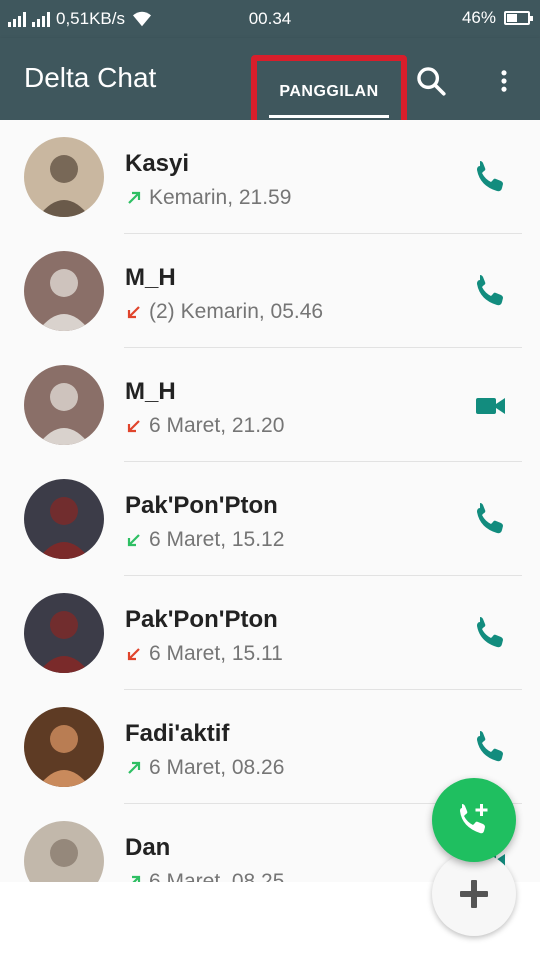 The height and width of the screenshot is (960, 540). I want to click on call-time: 6 Maret, 08.26, so click(217, 767).